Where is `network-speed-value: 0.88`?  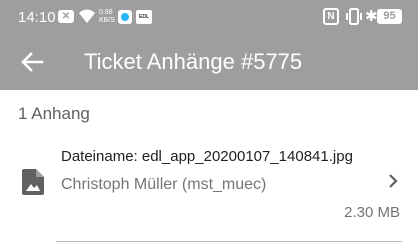 network-speed-value: 0.88 is located at coordinates (106, 12).